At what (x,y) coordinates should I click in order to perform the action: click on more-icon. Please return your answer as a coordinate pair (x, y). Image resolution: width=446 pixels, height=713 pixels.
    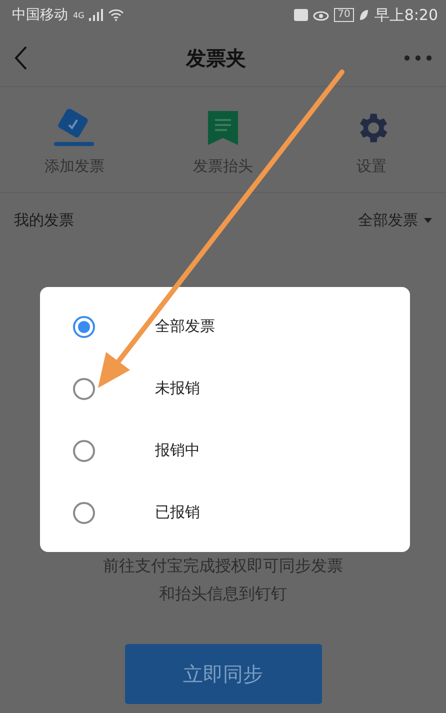
    Looking at the image, I should click on (418, 58).